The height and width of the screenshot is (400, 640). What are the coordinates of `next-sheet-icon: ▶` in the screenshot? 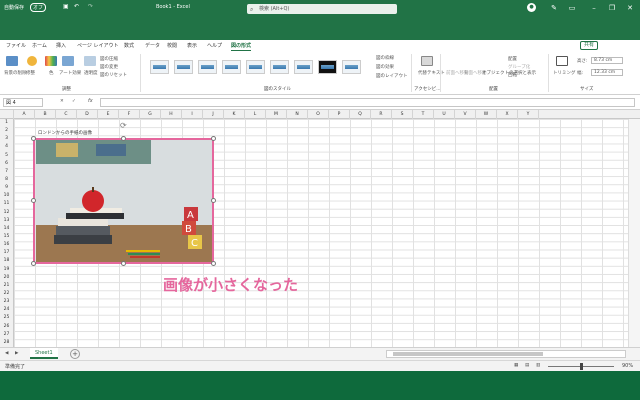 It's located at (16, 353).